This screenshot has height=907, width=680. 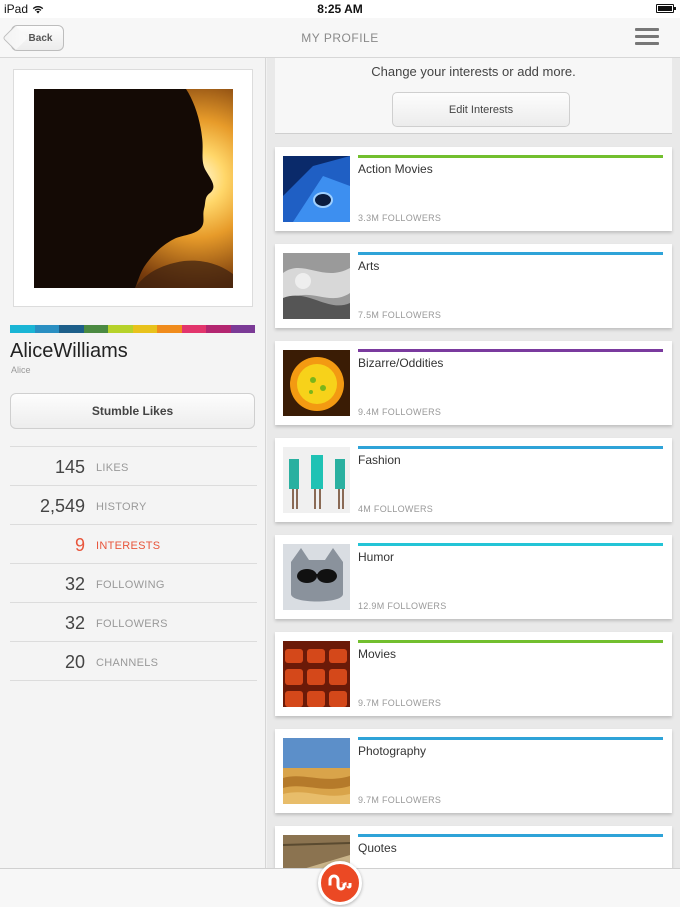 I want to click on stumbleupon-logo-icon, so click(x=340, y=883).